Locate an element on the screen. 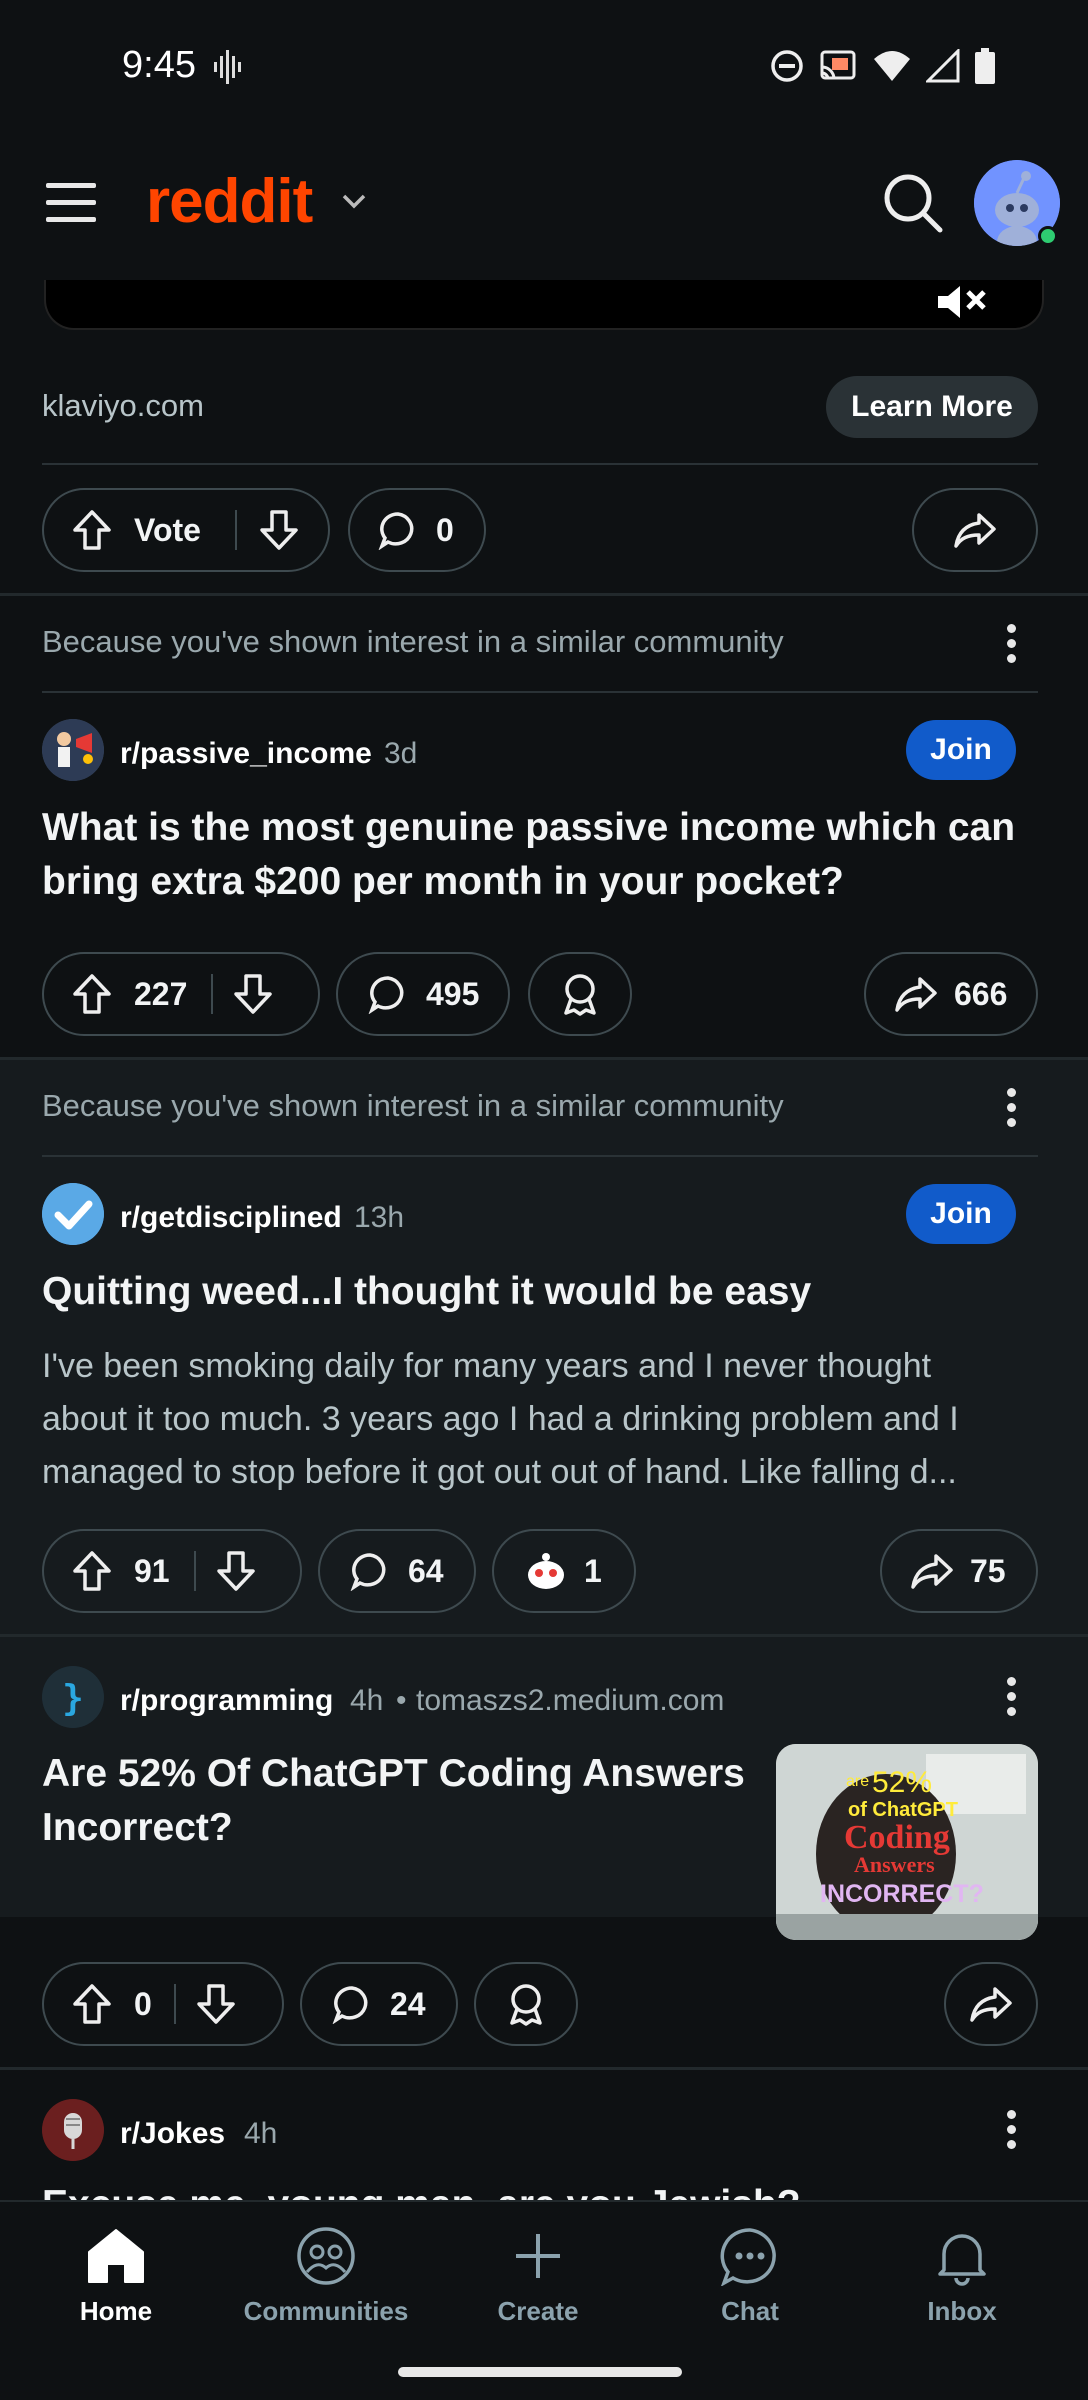 The width and height of the screenshot is (1088, 2400). nav-create: Create is located at coordinates (538, 2276).